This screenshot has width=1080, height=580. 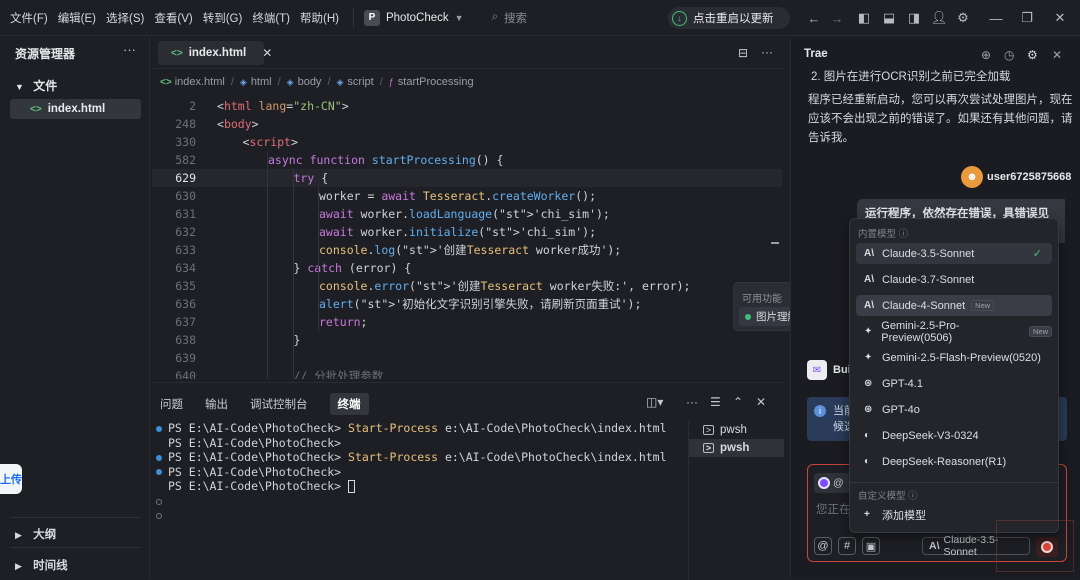 What do you see at coordinates (509, 18) in the screenshot?
I see `search-box: ⌕ 搜索` at bounding box center [509, 18].